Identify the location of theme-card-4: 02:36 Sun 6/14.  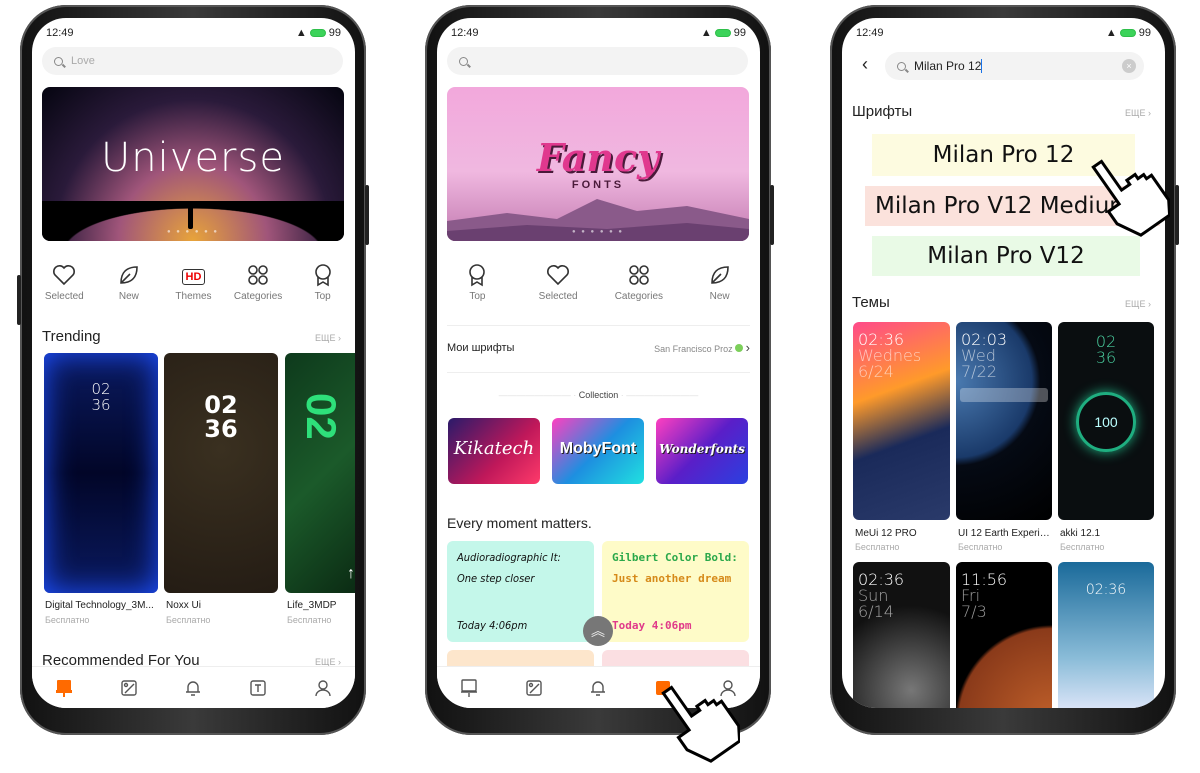
(901, 635).